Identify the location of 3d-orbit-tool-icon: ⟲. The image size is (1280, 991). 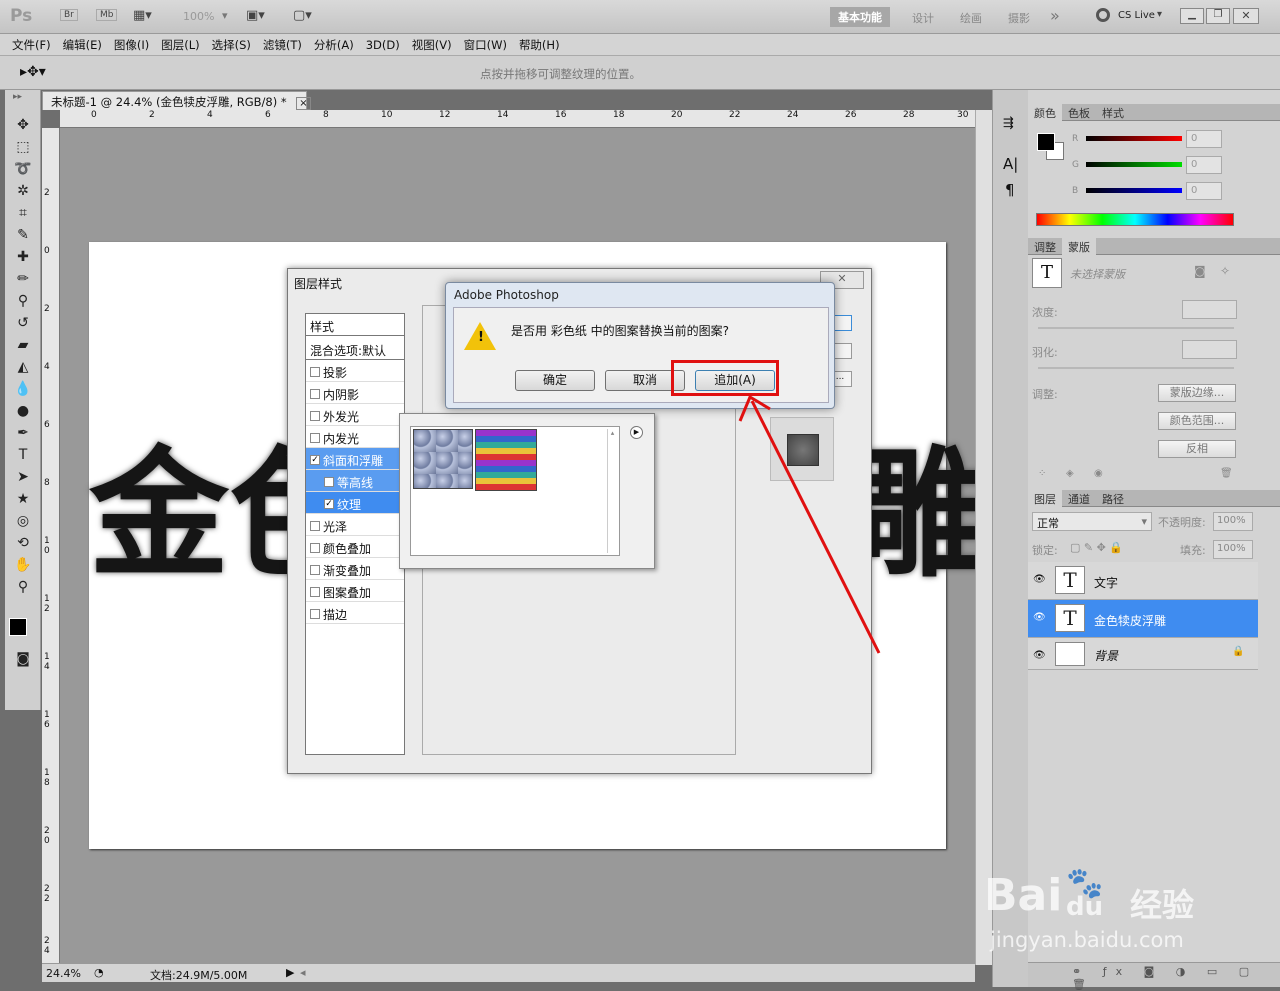
(23, 543).